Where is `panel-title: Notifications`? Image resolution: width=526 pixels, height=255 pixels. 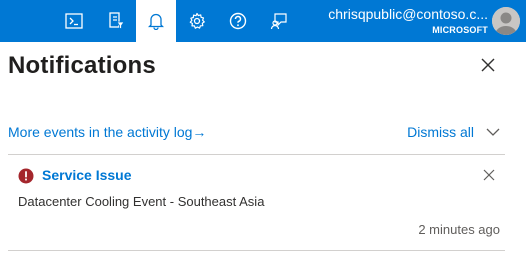
panel-title: Notifications is located at coordinates (82, 65).